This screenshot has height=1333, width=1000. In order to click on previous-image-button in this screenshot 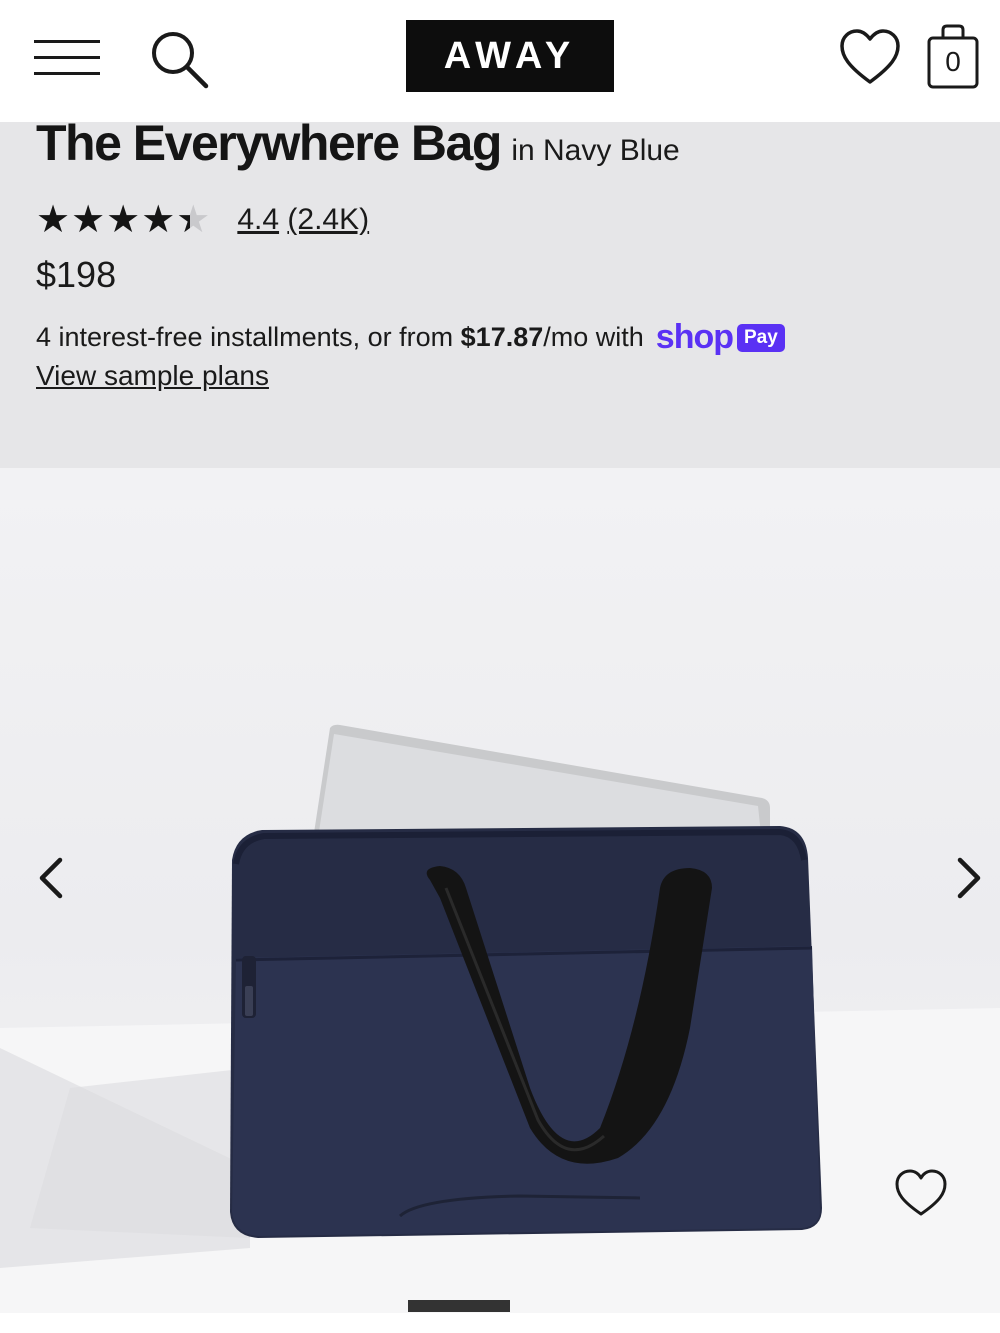, I will do `click(50, 878)`.